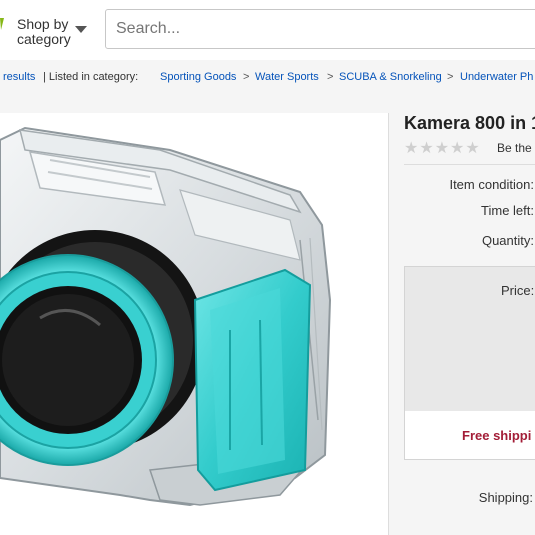 This screenshot has height=535, width=535. I want to click on write-review-link: Be the f, so click(516, 148).